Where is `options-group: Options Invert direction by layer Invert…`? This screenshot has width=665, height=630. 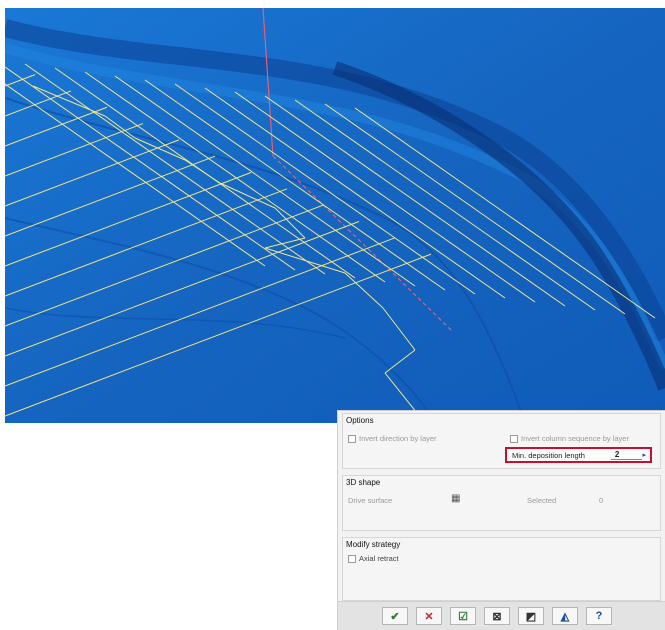
options-group: Options Invert direction by layer Invert… is located at coordinates (501, 441).